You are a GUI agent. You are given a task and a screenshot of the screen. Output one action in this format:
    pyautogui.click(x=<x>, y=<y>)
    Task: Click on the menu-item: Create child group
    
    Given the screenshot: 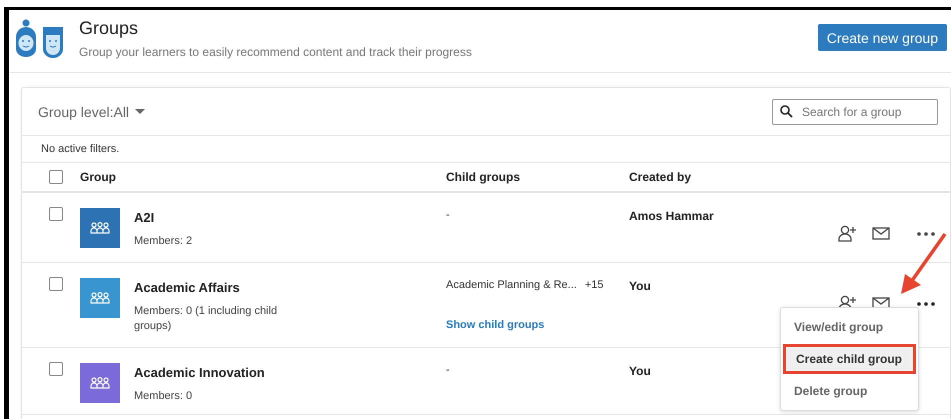 What is the action you would take?
    pyautogui.click(x=849, y=359)
    